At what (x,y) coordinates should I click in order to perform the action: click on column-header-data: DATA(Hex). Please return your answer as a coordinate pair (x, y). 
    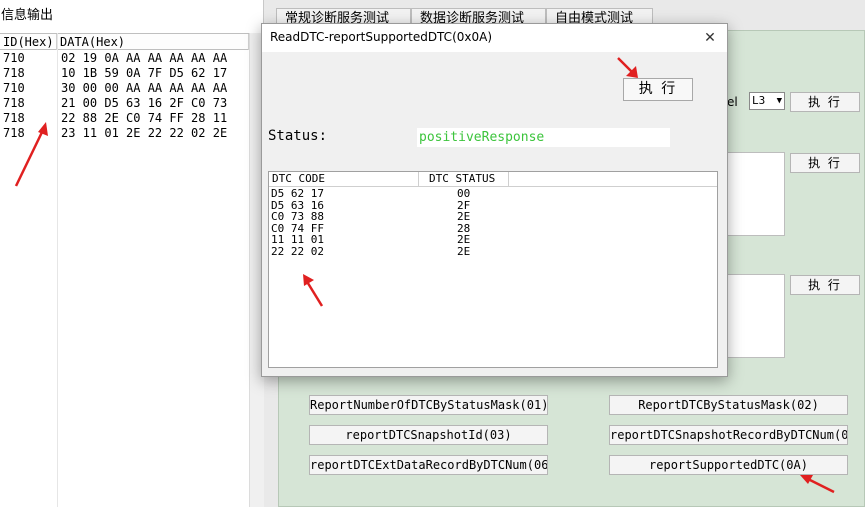
    Looking at the image, I should click on (153, 42).